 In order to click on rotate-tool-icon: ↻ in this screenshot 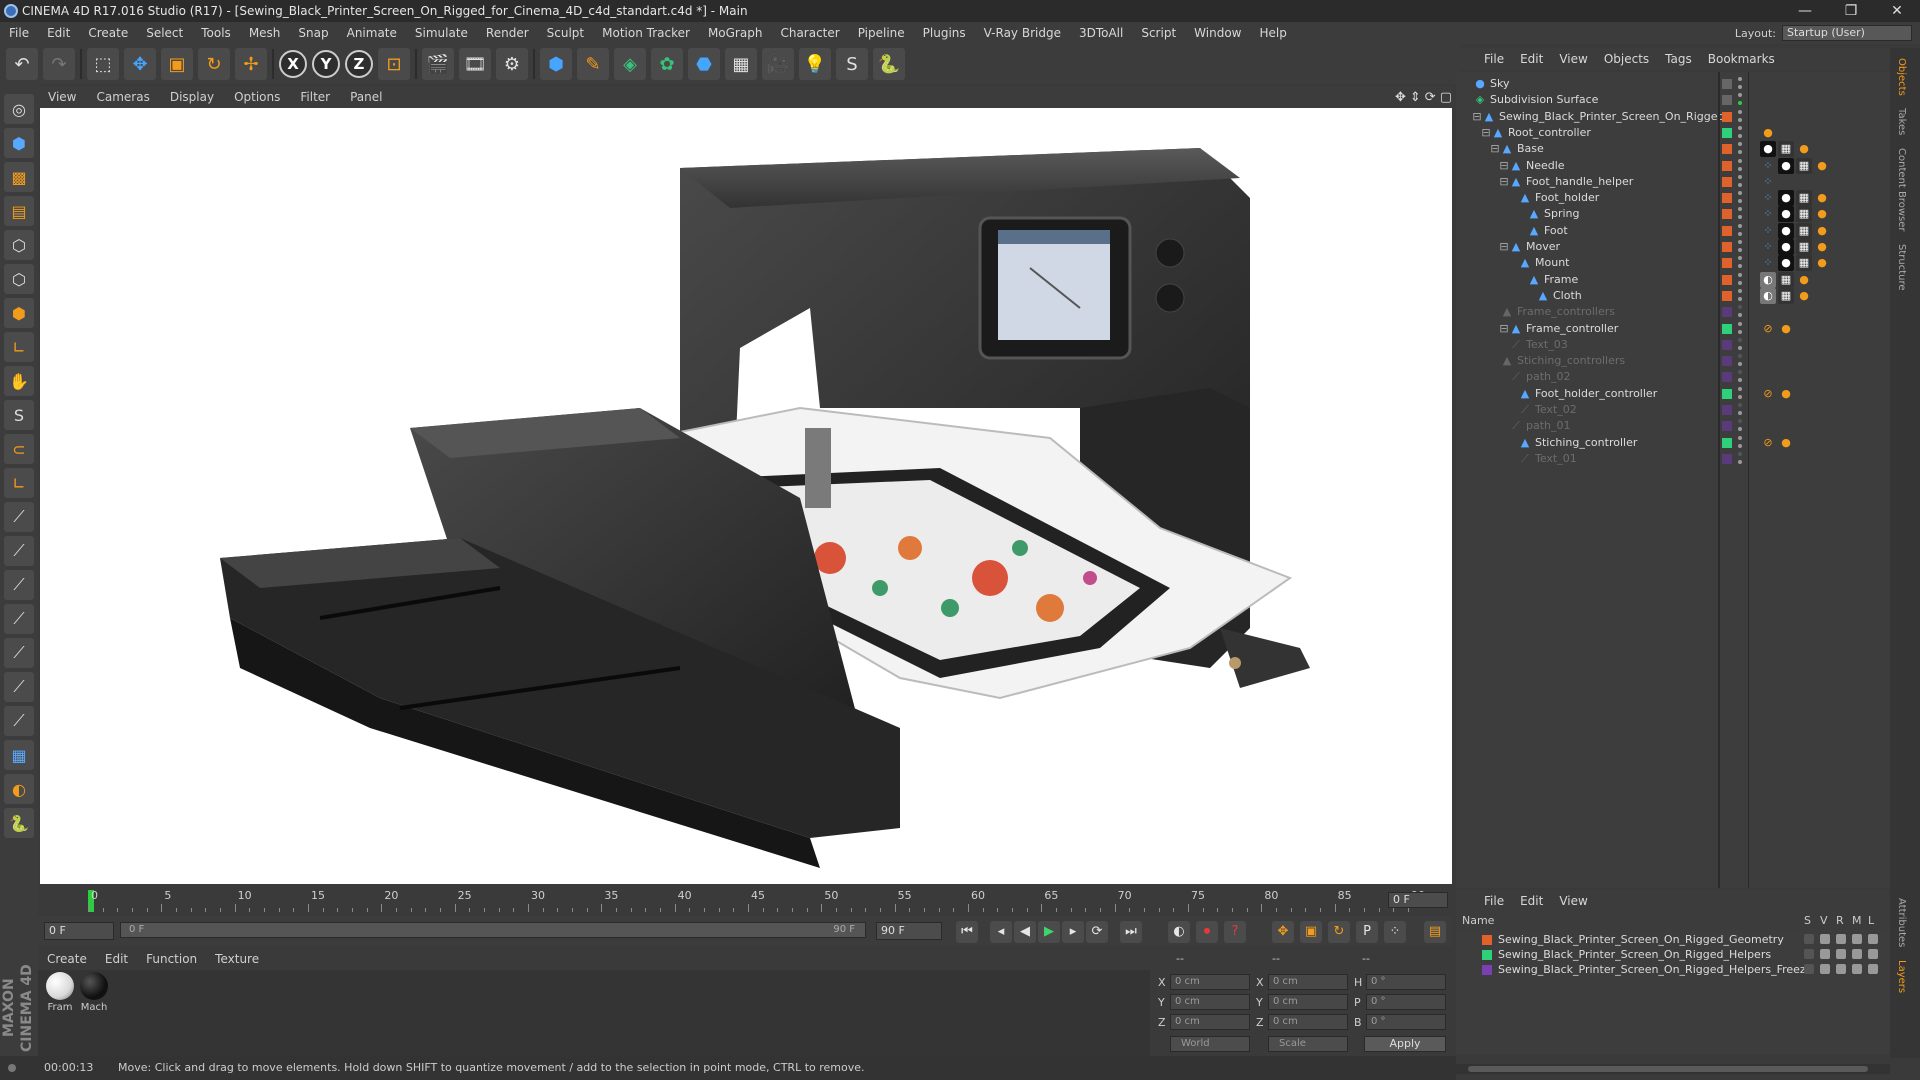, I will do `click(214, 64)`.